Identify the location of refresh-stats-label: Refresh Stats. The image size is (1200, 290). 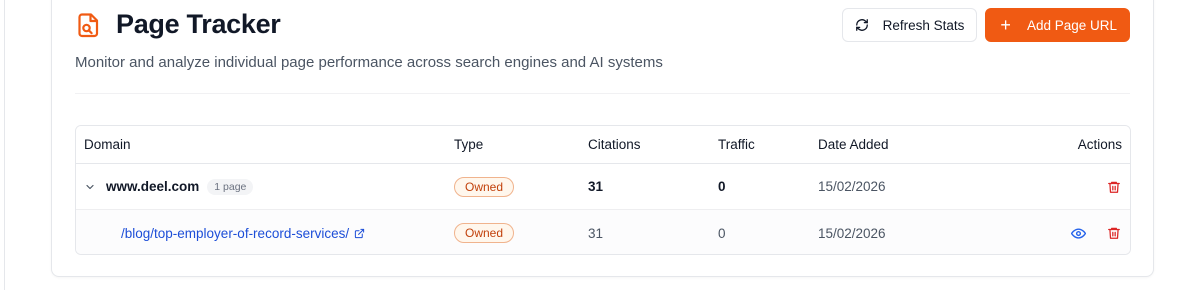
(923, 25).